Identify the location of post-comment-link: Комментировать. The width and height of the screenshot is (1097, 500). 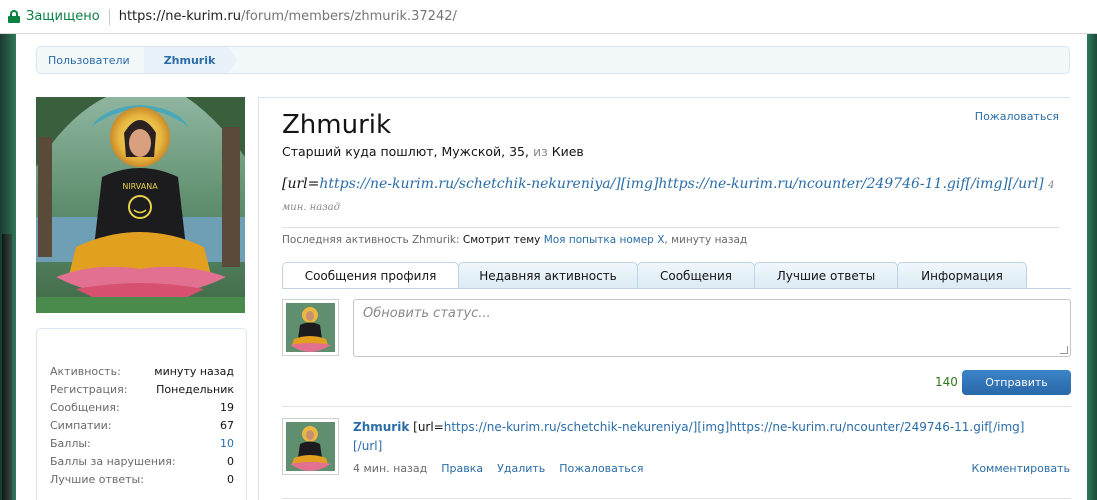
(1021, 468).